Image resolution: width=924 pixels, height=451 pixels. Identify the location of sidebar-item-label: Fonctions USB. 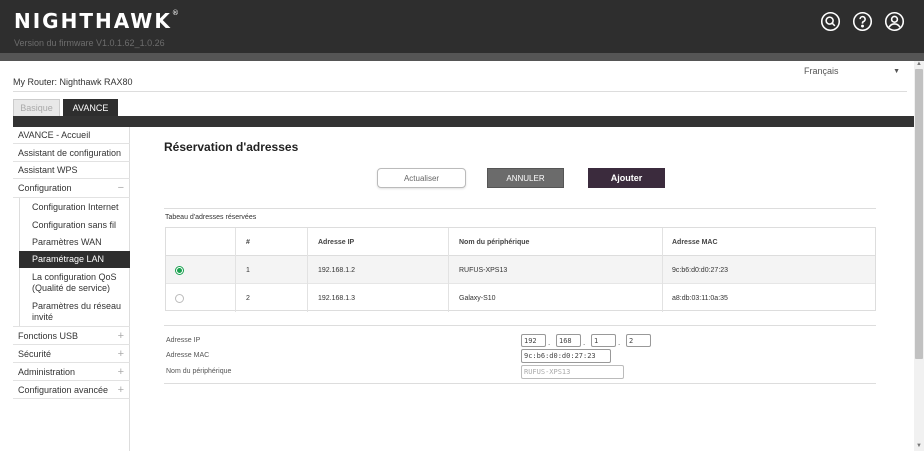
(48, 335).